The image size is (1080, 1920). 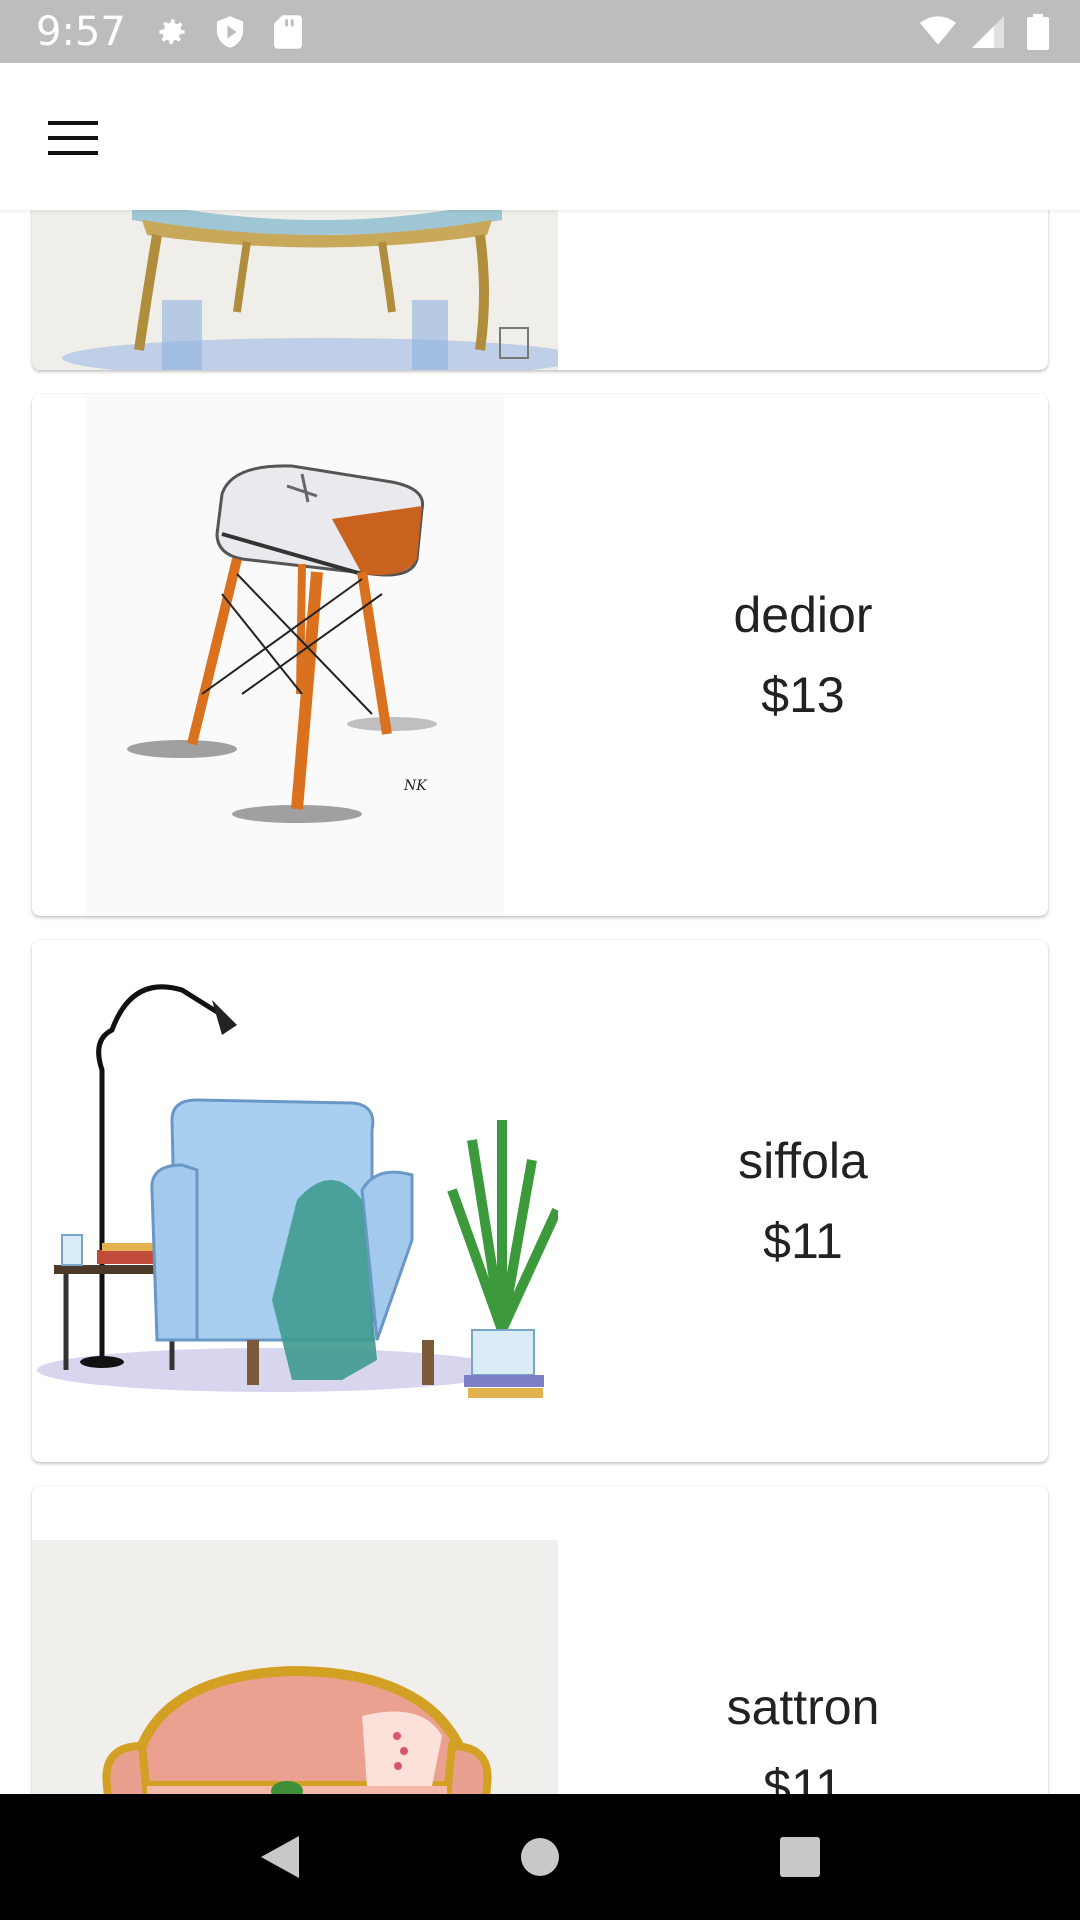 What do you see at coordinates (800, 1857) in the screenshot?
I see `recents-square-icon` at bounding box center [800, 1857].